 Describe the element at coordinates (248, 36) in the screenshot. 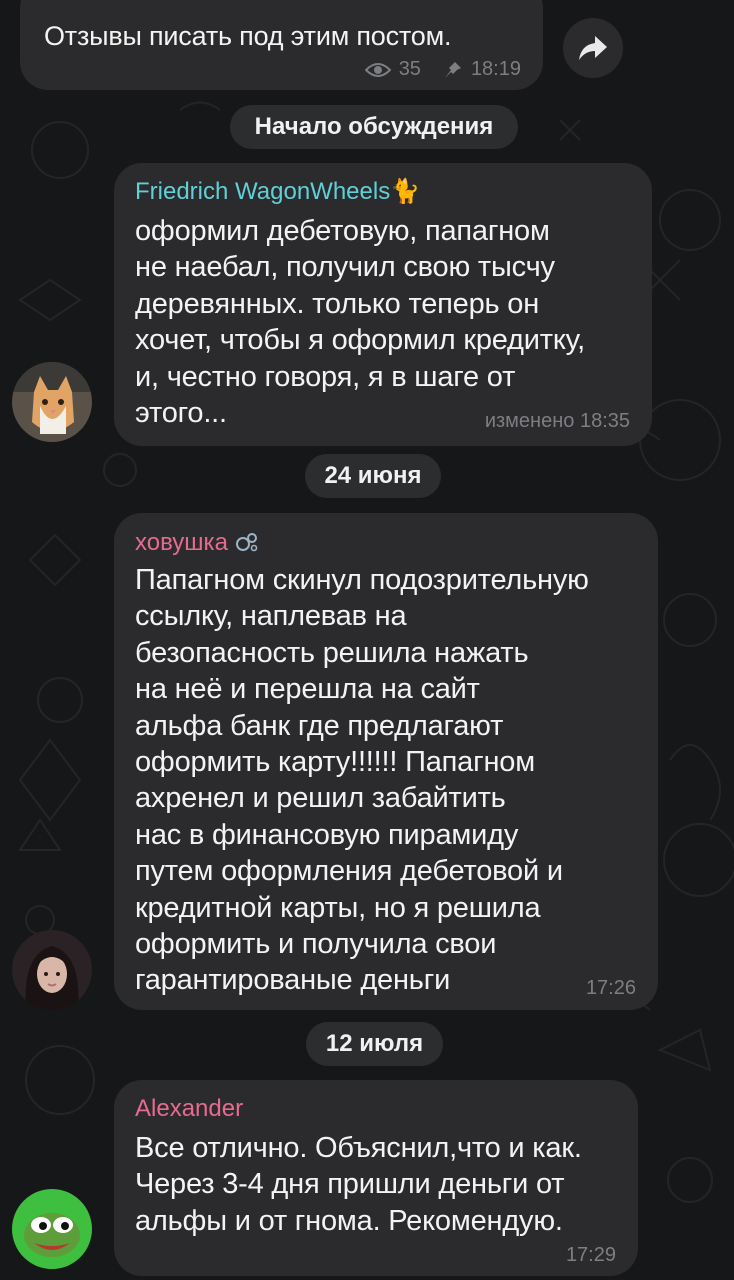

I see `channel-post-text: Отзывы писать под этим постом.` at that location.